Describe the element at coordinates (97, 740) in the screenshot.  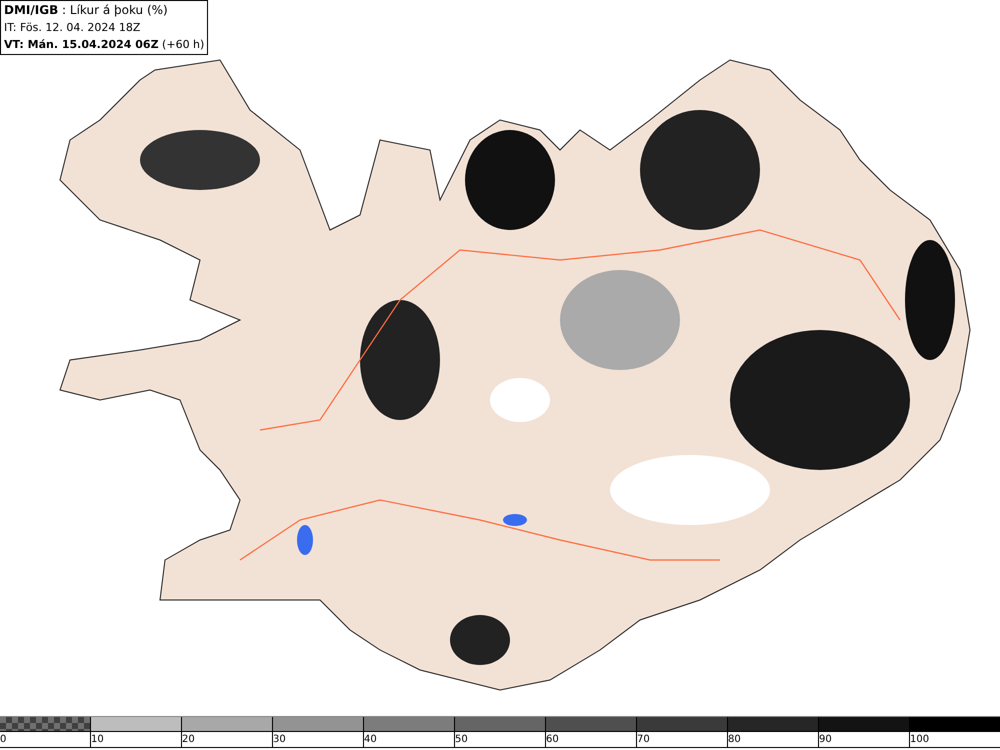
I see `legend-label: 10` at that location.